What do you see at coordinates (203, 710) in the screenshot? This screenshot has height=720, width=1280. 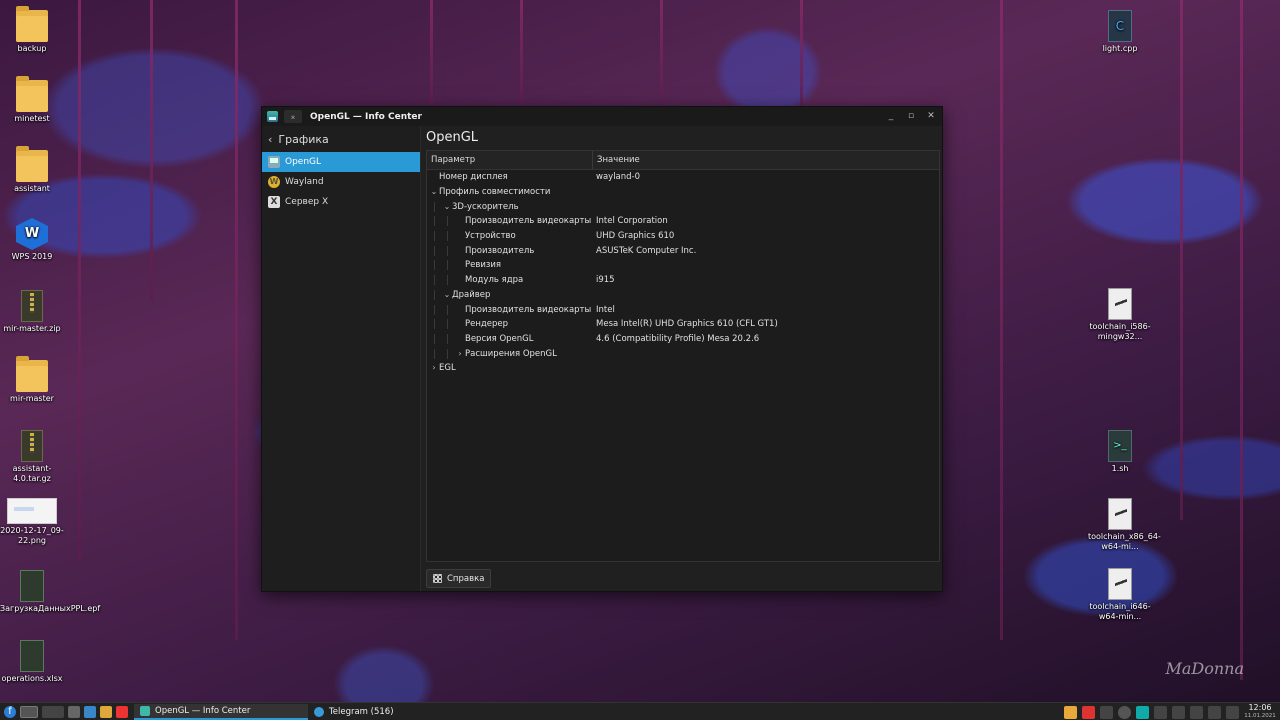 I see `task-label: OpenGL — Info Center` at bounding box center [203, 710].